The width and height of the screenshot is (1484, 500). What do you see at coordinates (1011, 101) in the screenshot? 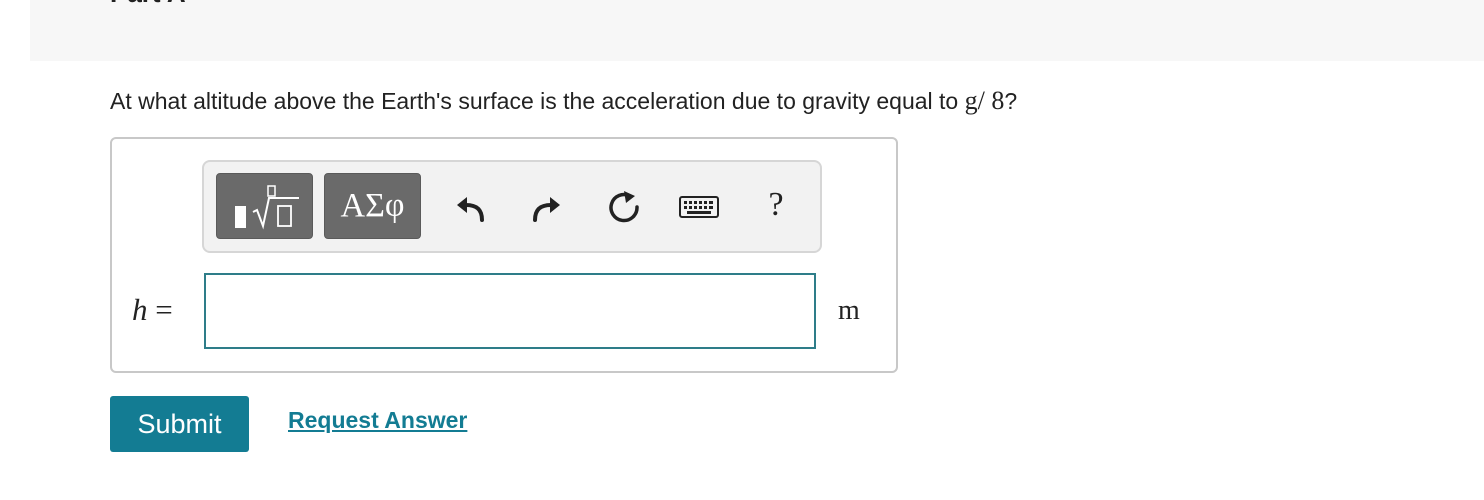
I see `question-suffix: ?` at bounding box center [1011, 101].